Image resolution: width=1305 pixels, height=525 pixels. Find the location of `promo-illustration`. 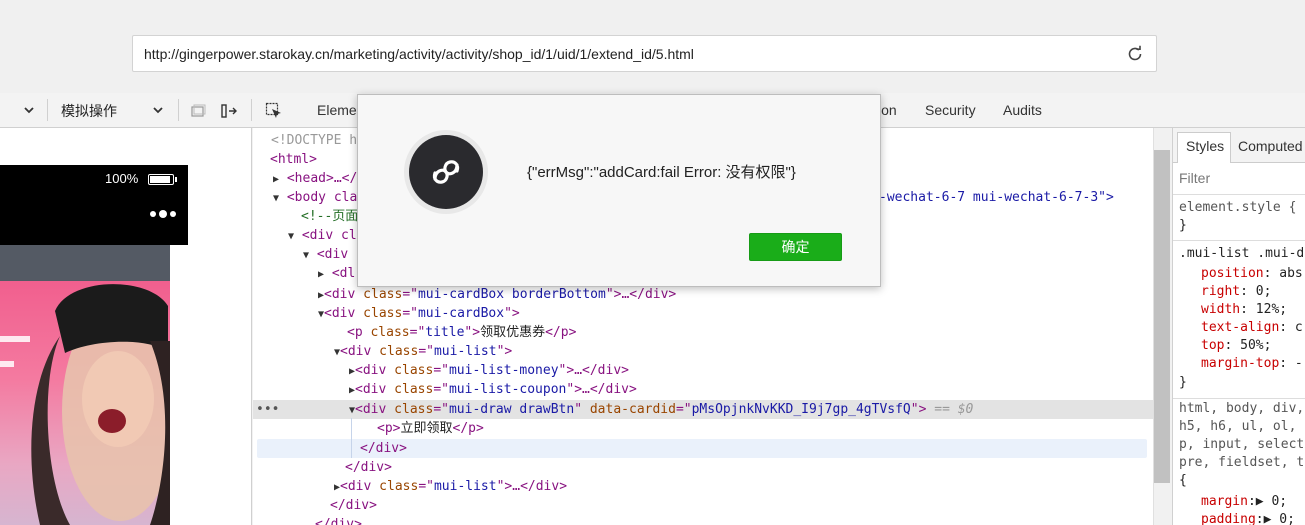

promo-illustration is located at coordinates (85, 404).